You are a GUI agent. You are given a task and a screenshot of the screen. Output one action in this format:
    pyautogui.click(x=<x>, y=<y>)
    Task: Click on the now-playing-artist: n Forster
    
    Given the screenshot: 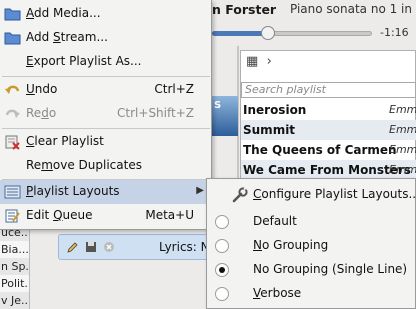 What is the action you would take?
    pyautogui.click(x=244, y=9)
    